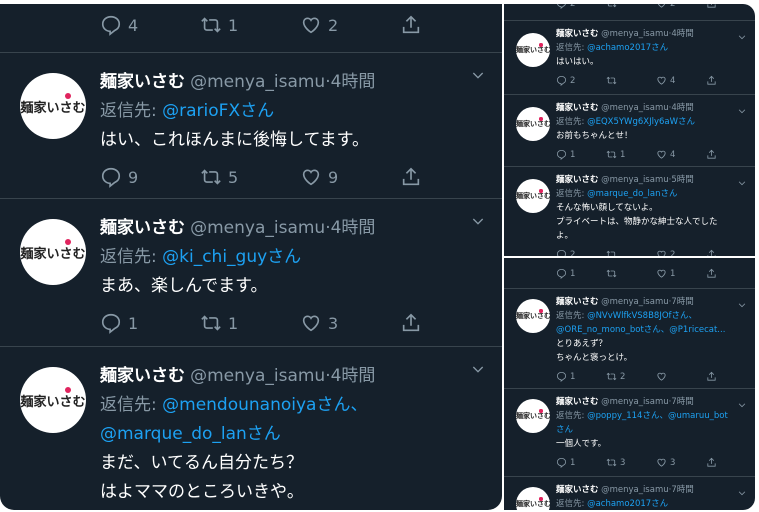  I want to click on reply-to-mention: @EQX5YWg6XJly6aWさん, so click(641, 122).